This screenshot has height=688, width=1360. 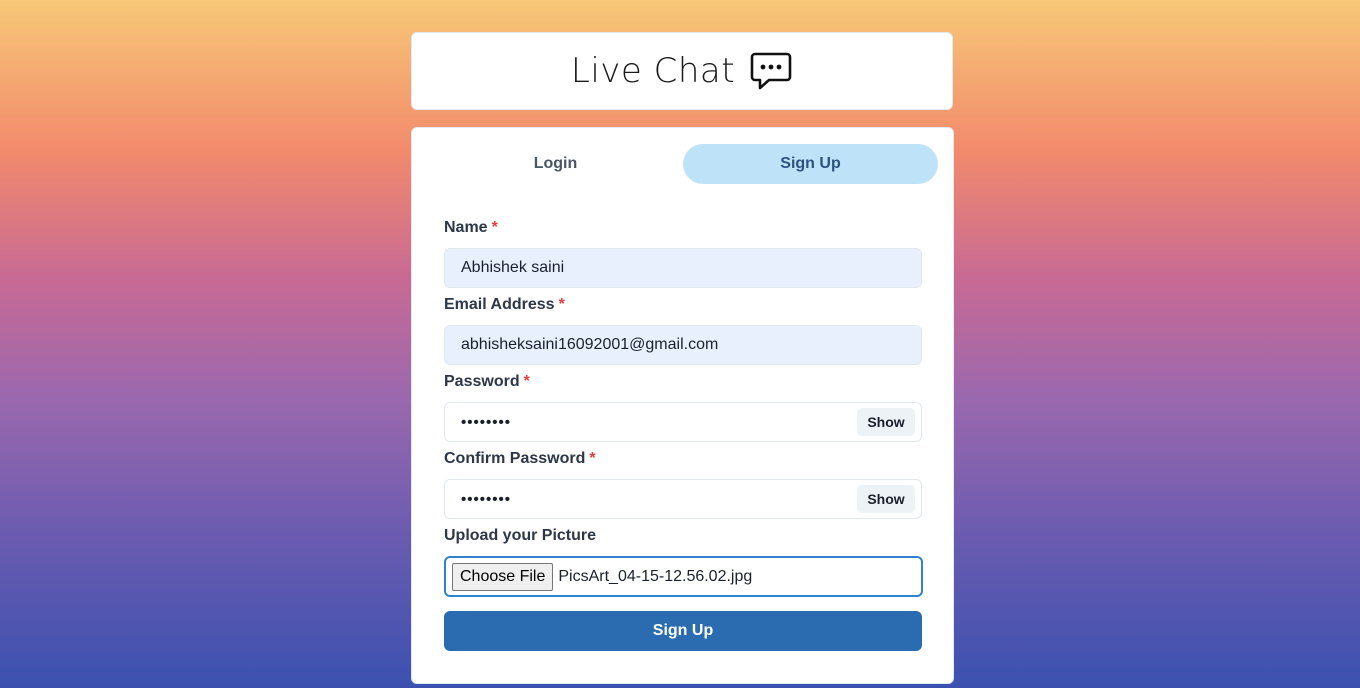 I want to click on tab-login: Login, so click(x=555, y=164).